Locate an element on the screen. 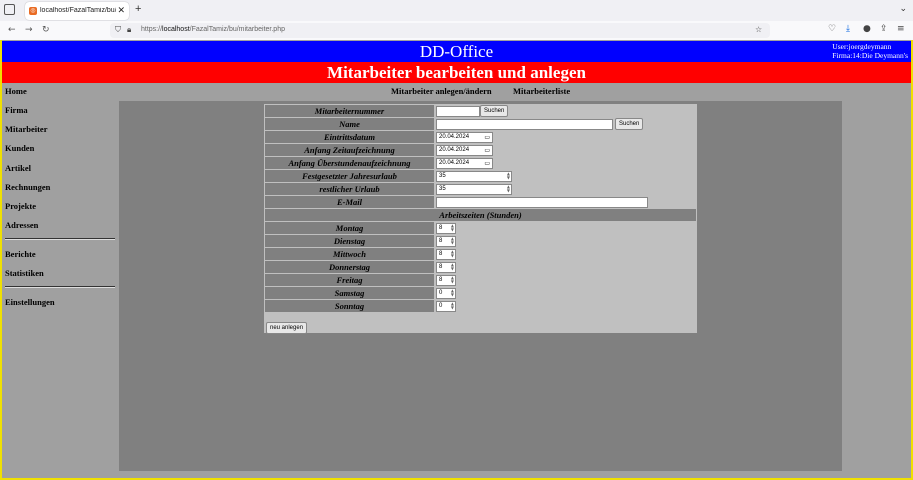 This screenshot has width=913, height=480. day-label-samstag: Samstag is located at coordinates (349, 293).